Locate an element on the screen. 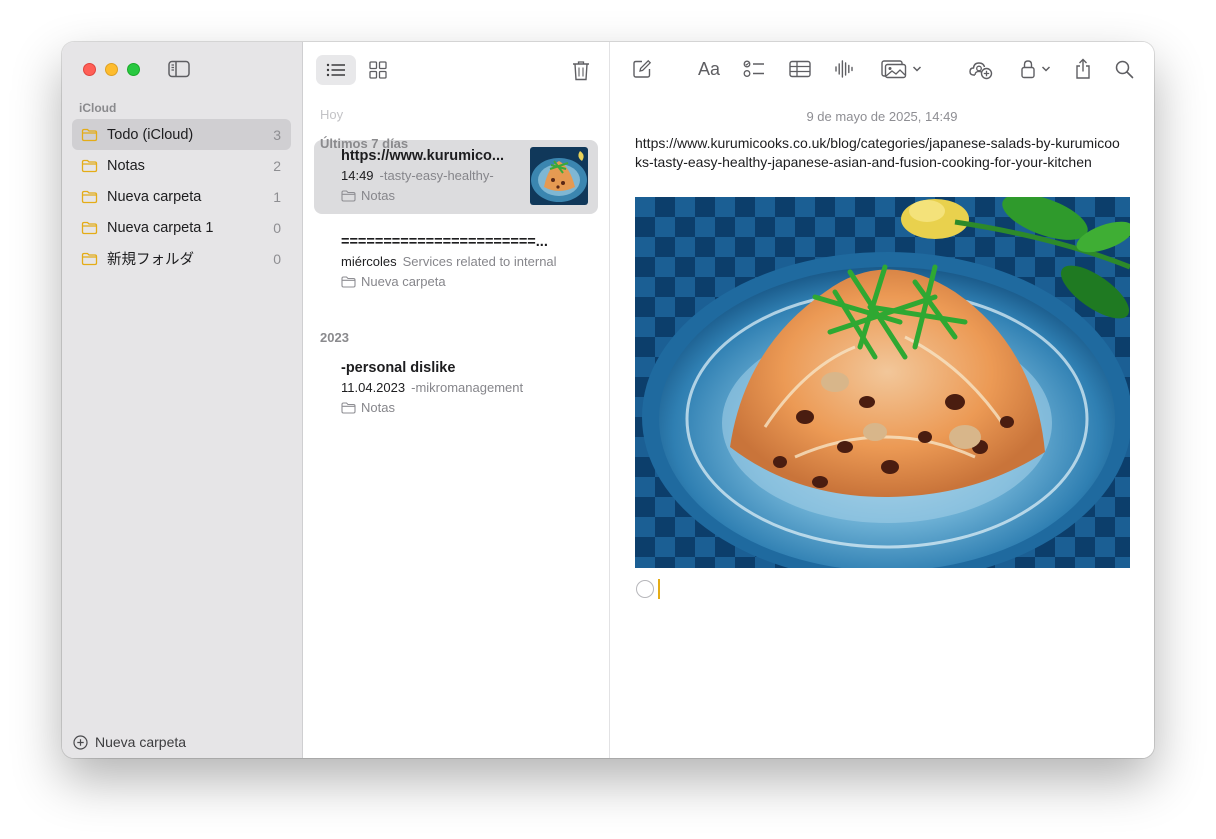 This screenshot has width=1216, height=839. plus-circle-icon is located at coordinates (80, 742).